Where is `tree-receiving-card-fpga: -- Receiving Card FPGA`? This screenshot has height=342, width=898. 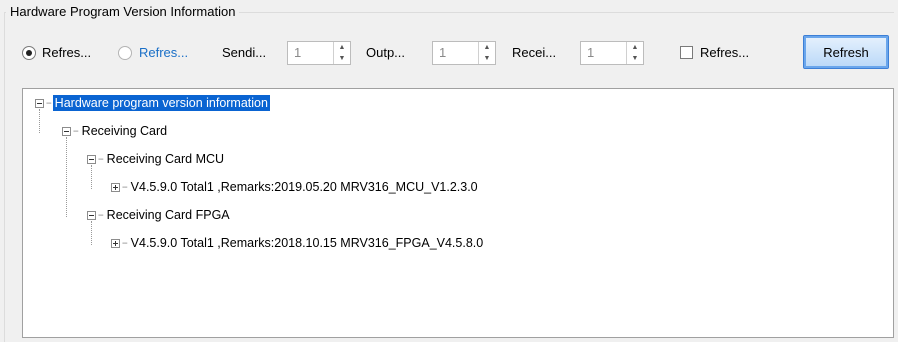
tree-receiving-card-fpga: -- Receiving Card FPGA is located at coordinates (159, 215).